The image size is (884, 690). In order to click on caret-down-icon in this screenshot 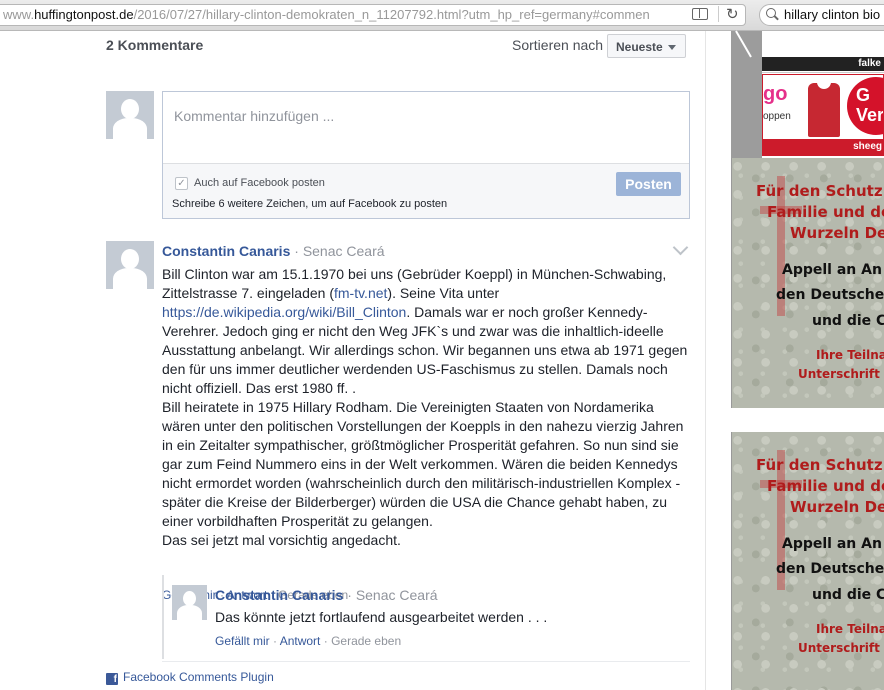, I will do `click(672, 47)`.